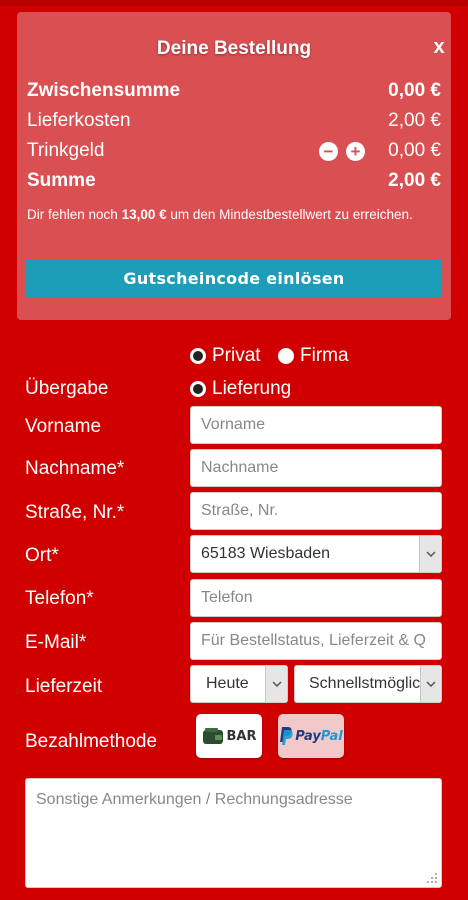 The height and width of the screenshot is (900, 468). I want to click on radio-delivery: Lieferung, so click(240, 389).